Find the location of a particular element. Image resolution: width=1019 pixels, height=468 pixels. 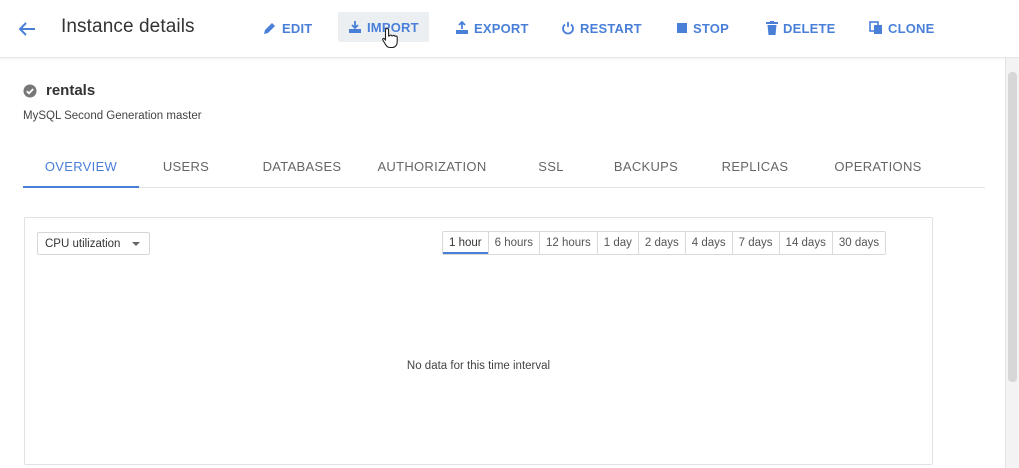

delete-button-label: DELETE is located at coordinates (809, 28).